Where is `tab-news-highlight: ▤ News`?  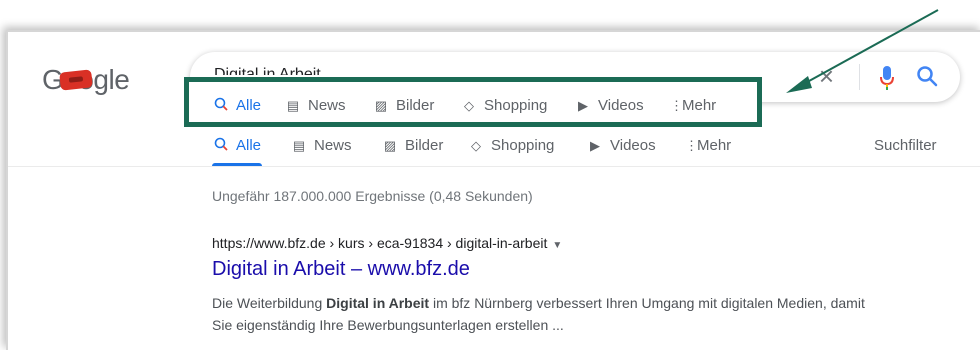
tab-news-highlight: ▤ News is located at coordinates (315, 105).